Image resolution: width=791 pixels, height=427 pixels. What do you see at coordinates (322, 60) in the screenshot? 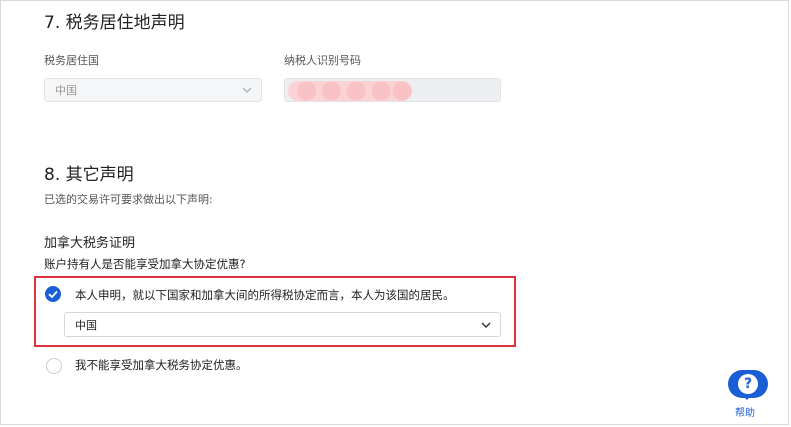
I see `tin-label: 纳税人识别号码` at bounding box center [322, 60].